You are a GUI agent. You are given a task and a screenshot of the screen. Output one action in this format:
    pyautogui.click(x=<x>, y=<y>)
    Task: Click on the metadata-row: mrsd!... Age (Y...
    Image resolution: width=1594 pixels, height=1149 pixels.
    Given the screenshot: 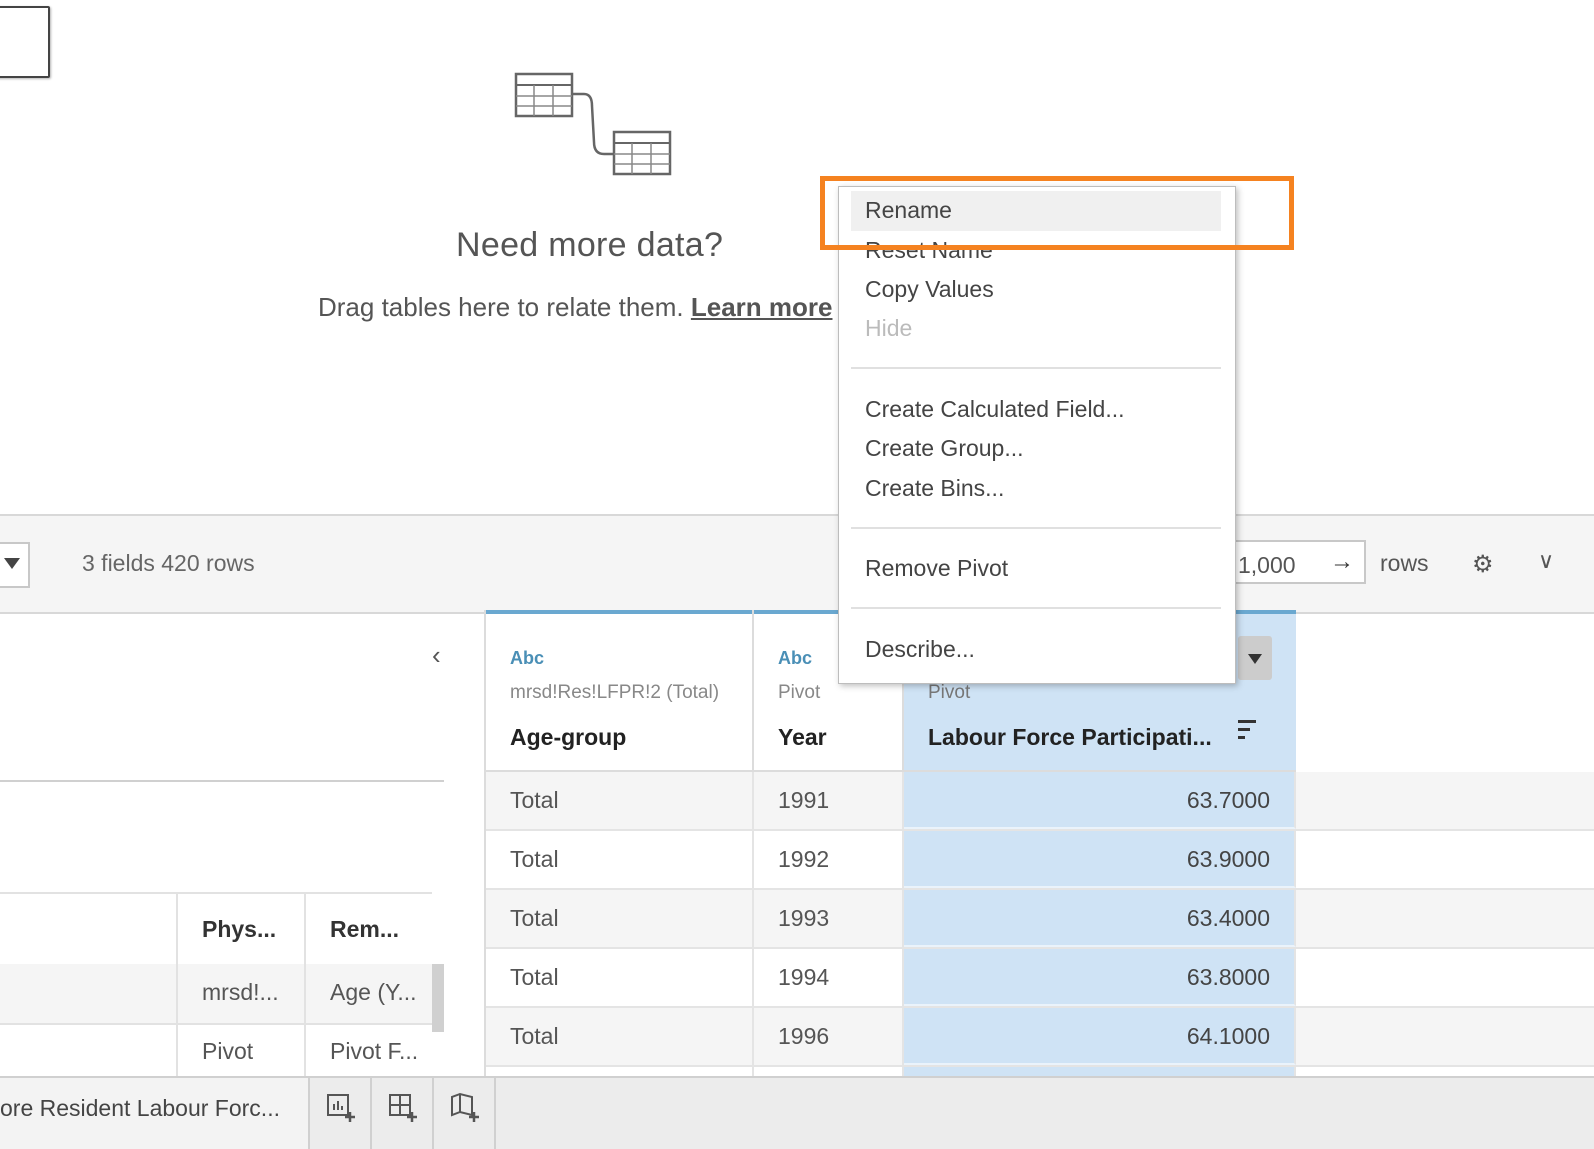 What is the action you would take?
    pyautogui.click(x=216, y=994)
    